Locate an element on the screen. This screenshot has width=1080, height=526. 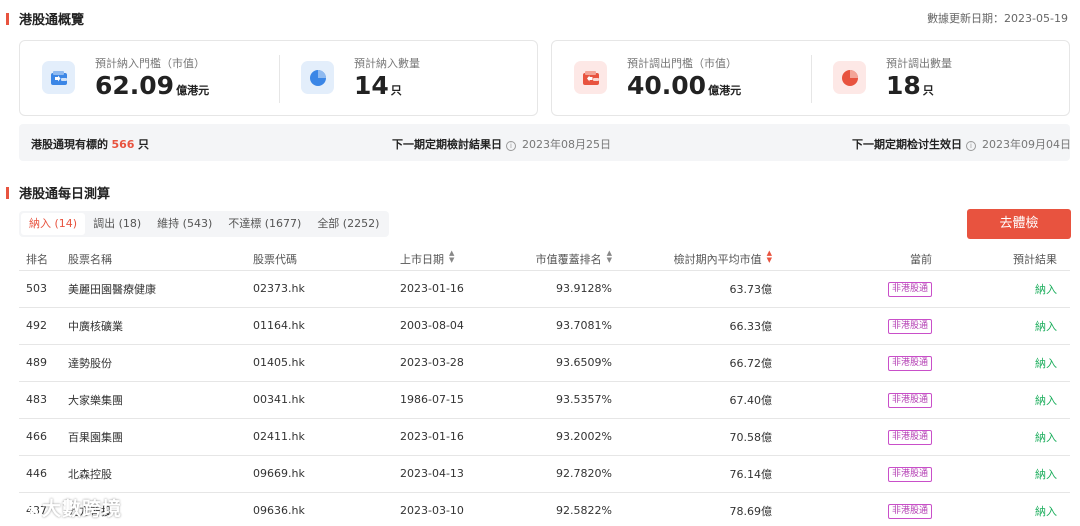
avg-cap-cell: 67.40億 is located at coordinates (692, 400).